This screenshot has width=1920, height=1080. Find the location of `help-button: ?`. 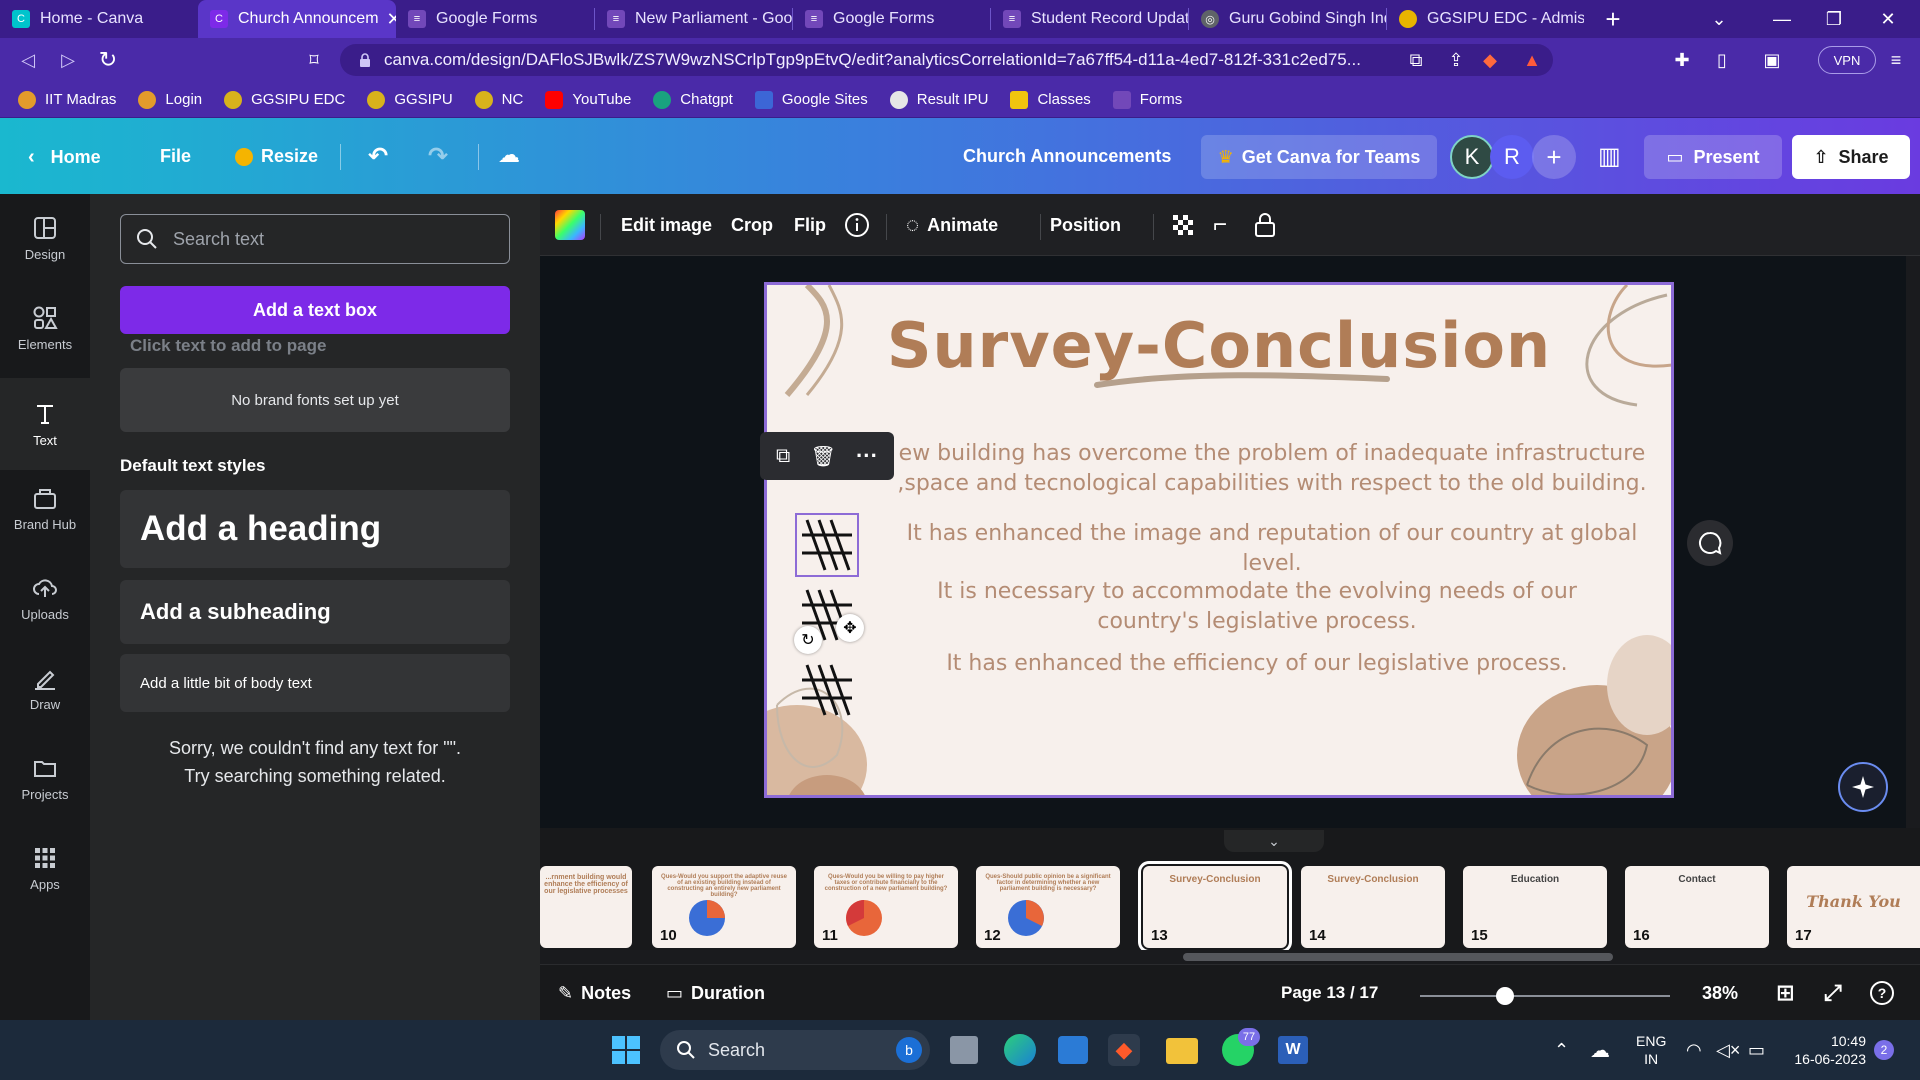

help-button: ? is located at coordinates (1882, 993).